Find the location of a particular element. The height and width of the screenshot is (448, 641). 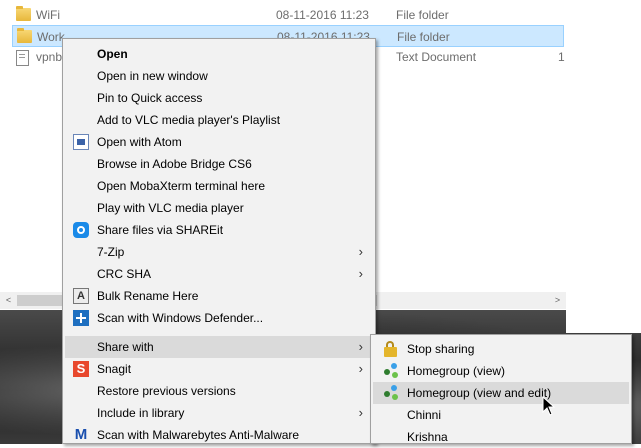

menu-item-shareit: Share files via SHAREit is located at coordinates (219, 230).